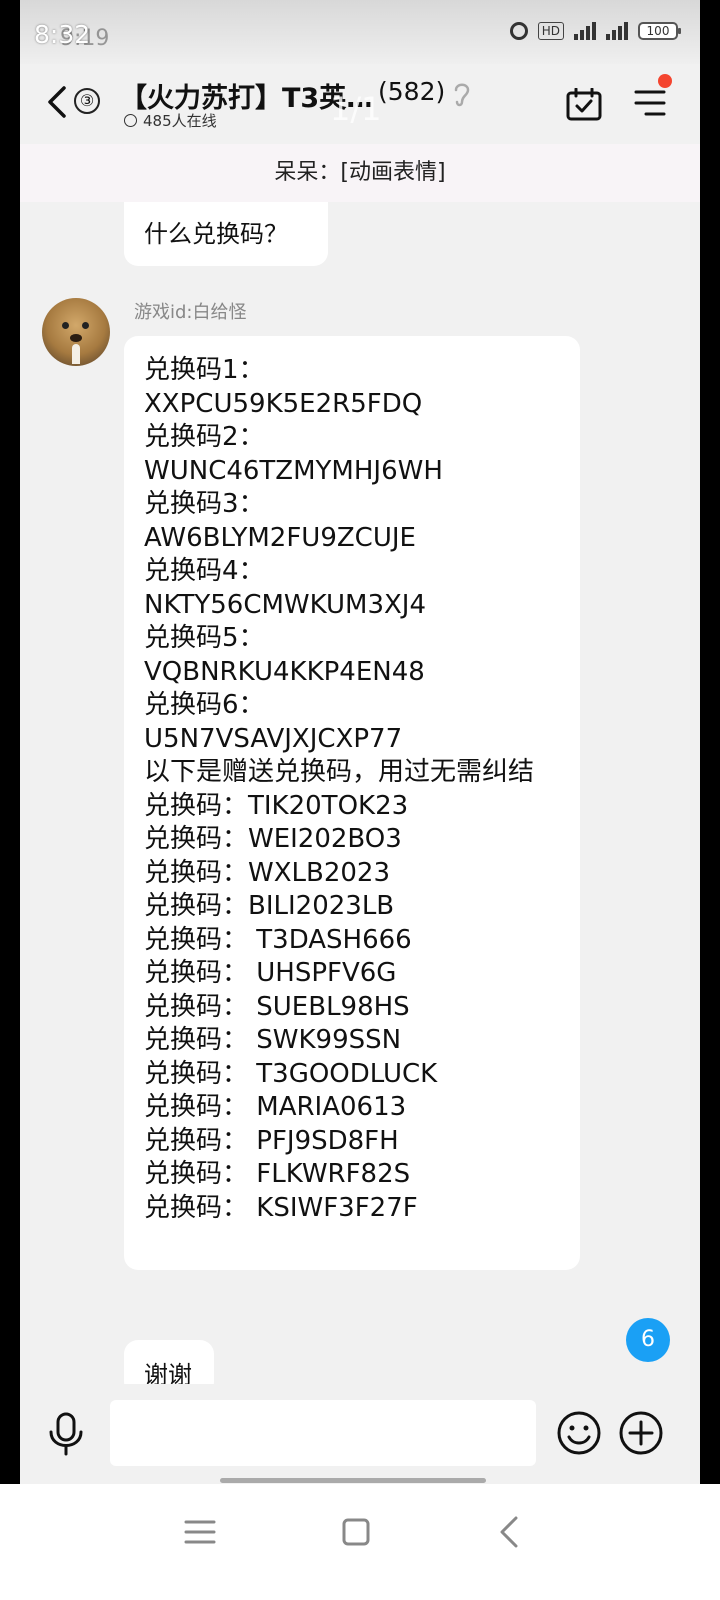  I want to click on input-bar, so click(360, 1434).